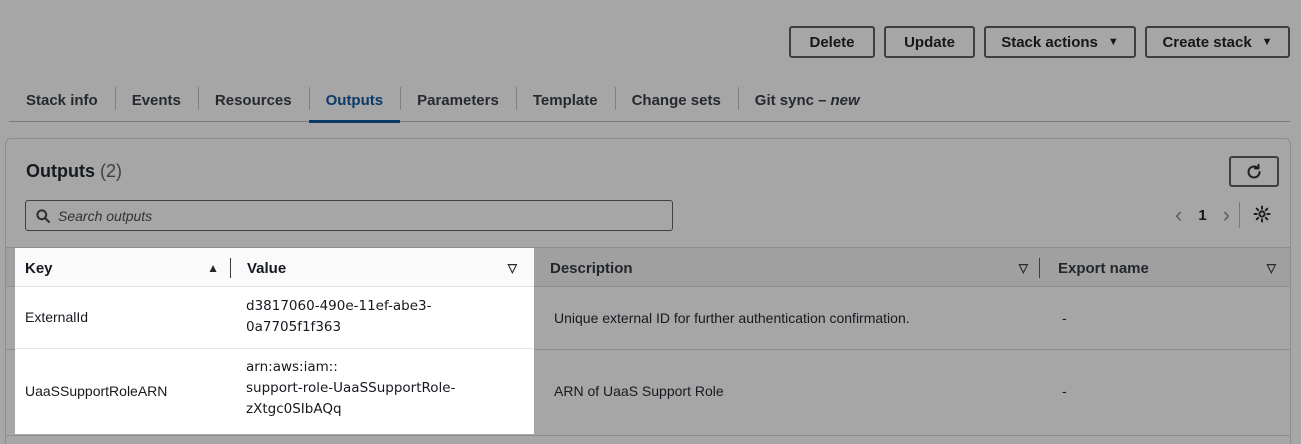 This screenshot has height=444, width=1301. Describe the element at coordinates (292, 367) in the screenshot. I see `value-line: arn:aws:iam::` at that location.